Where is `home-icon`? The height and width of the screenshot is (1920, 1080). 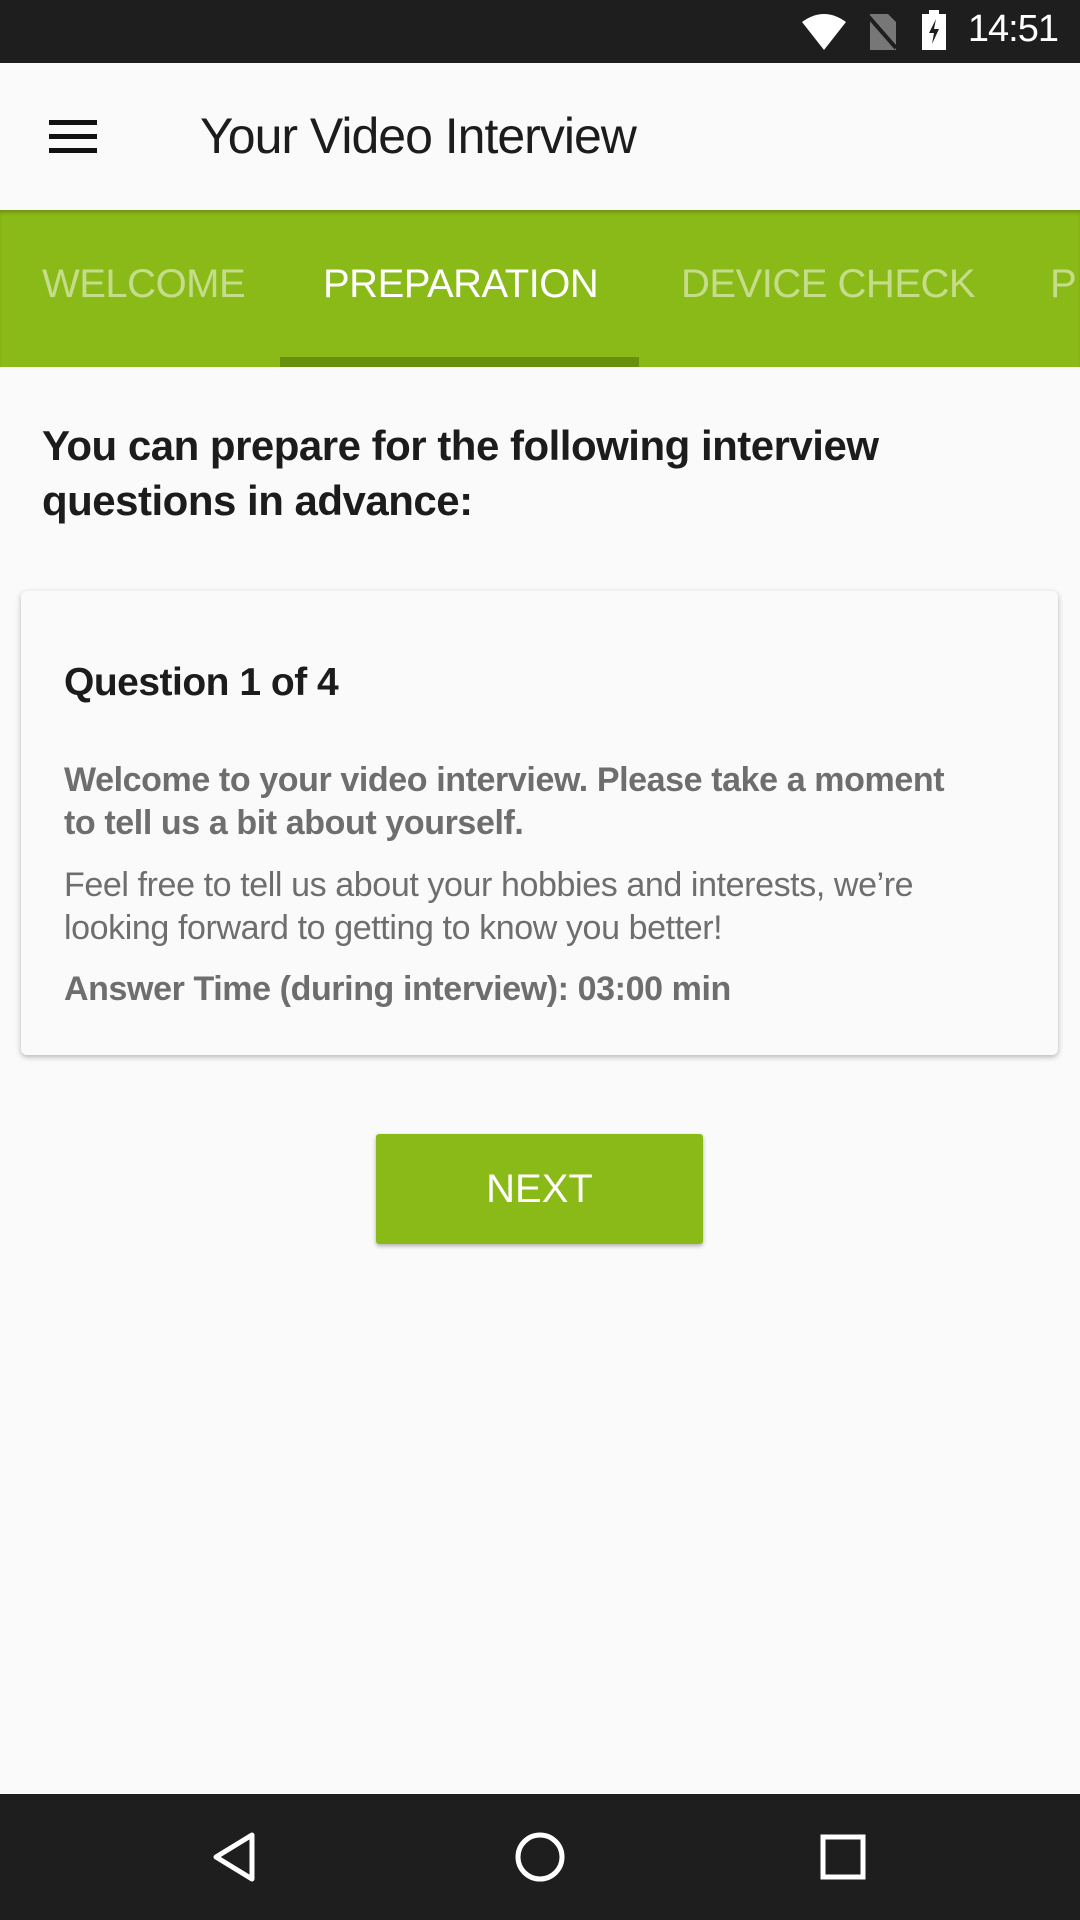 home-icon is located at coordinates (540, 1857).